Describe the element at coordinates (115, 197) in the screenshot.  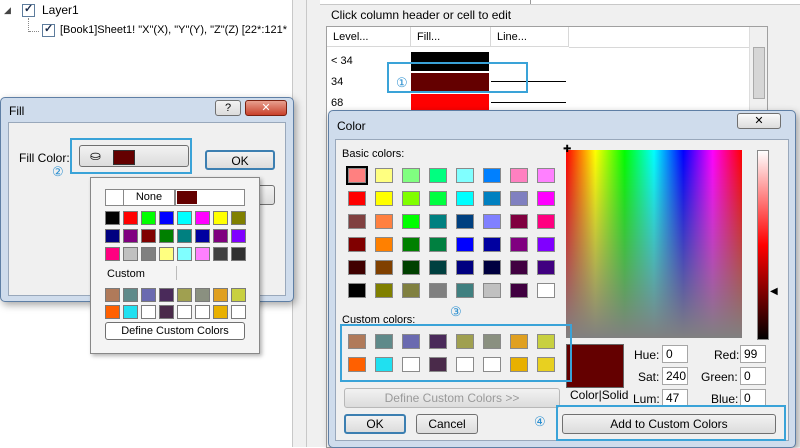
I see `blank-swatch` at that location.